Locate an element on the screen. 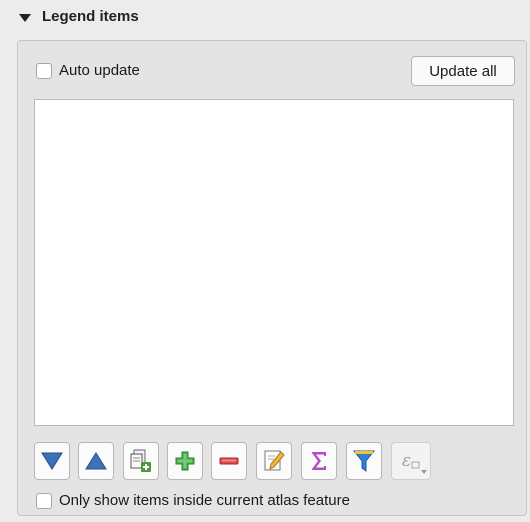 This screenshot has width=530, height=522. move-down-button is located at coordinates (52, 461).